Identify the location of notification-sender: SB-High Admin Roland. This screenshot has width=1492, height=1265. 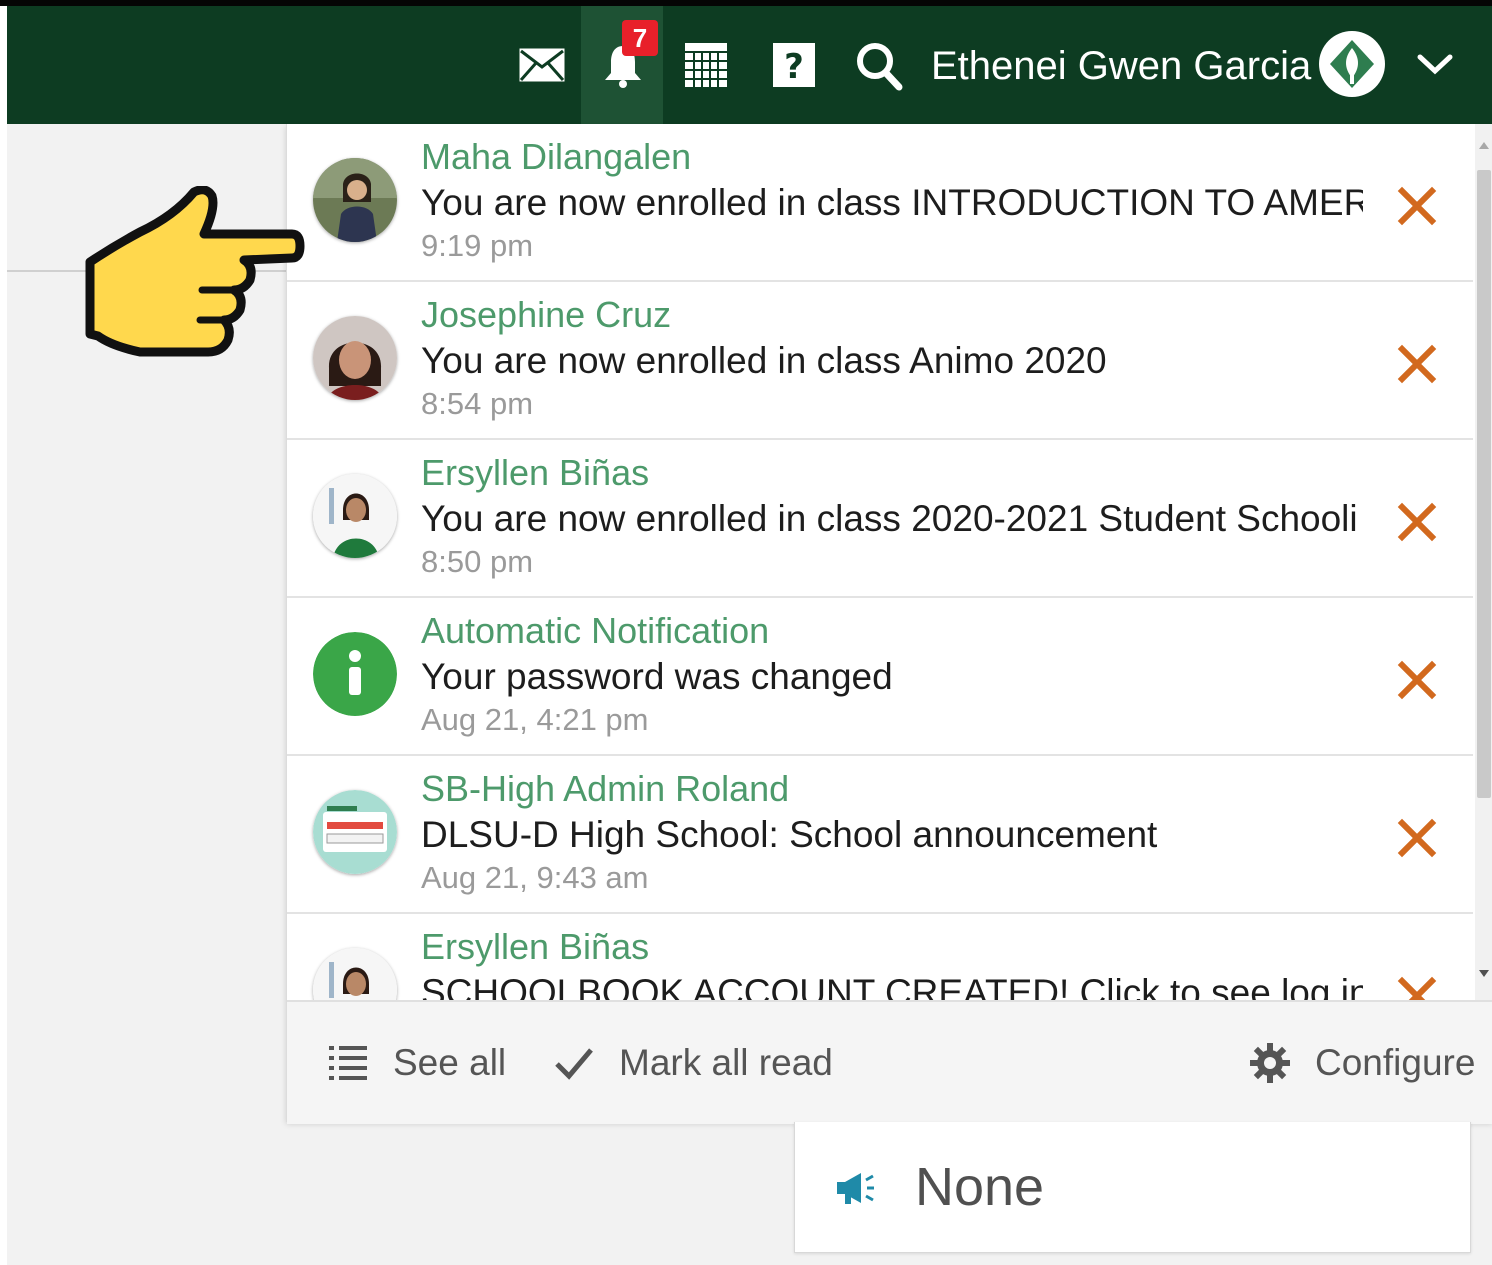
(605, 788).